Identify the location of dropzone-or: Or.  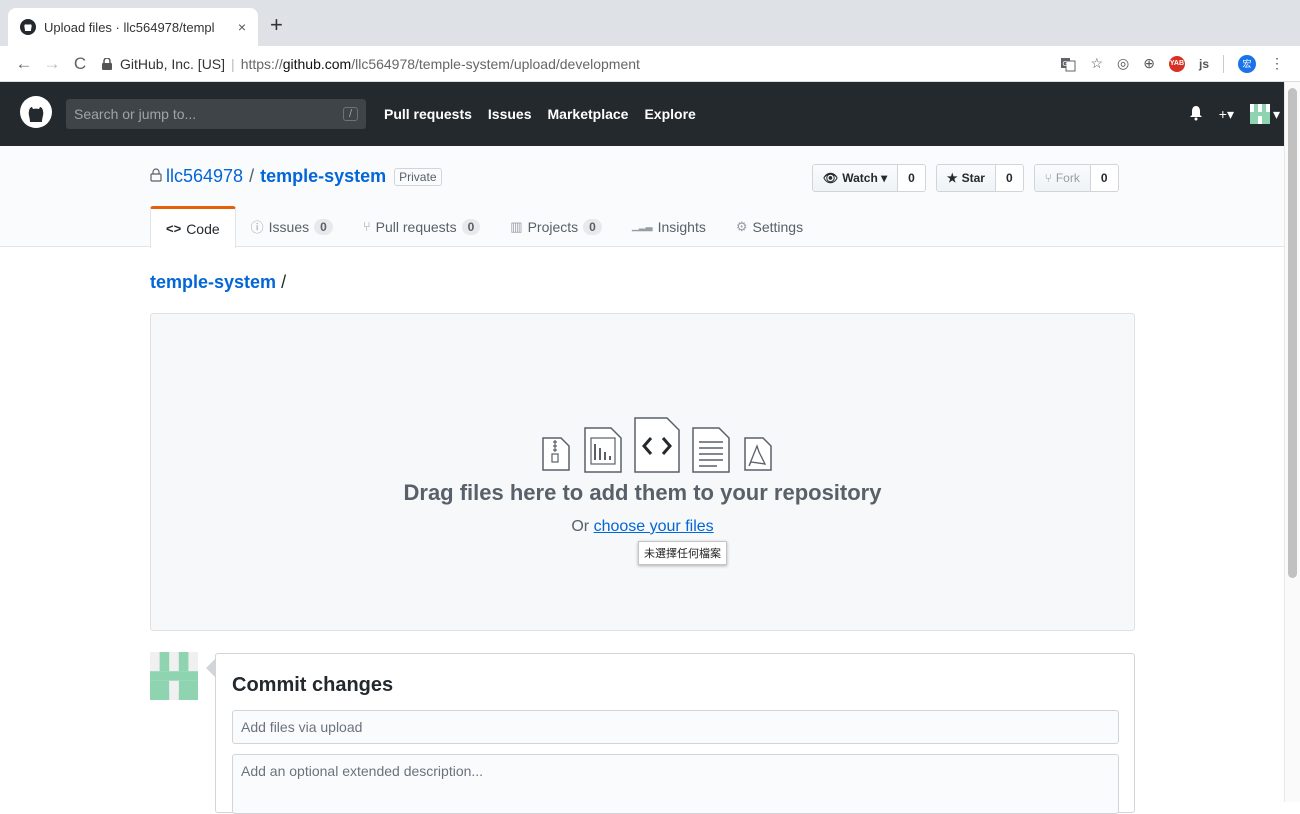
(582, 526).